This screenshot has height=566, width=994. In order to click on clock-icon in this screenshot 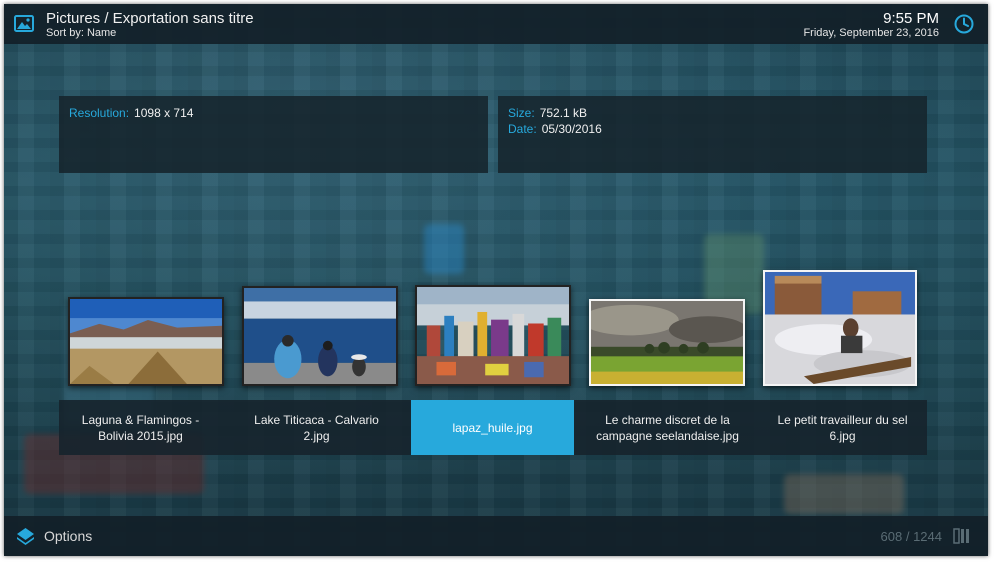, I will do `click(964, 24)`.